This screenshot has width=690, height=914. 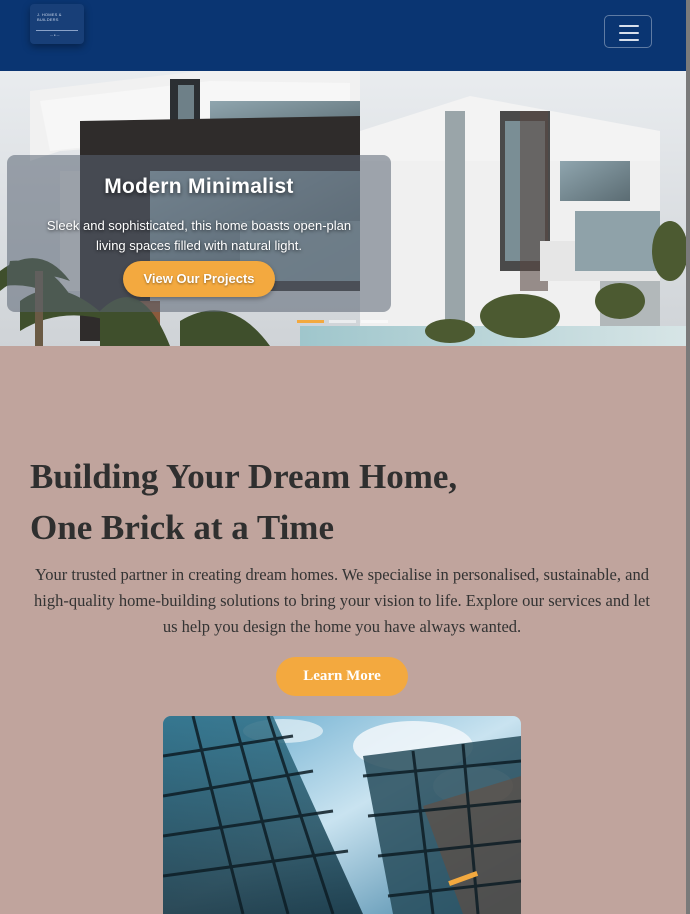 I want to click on logo-divider, so click(x=57, y=30).